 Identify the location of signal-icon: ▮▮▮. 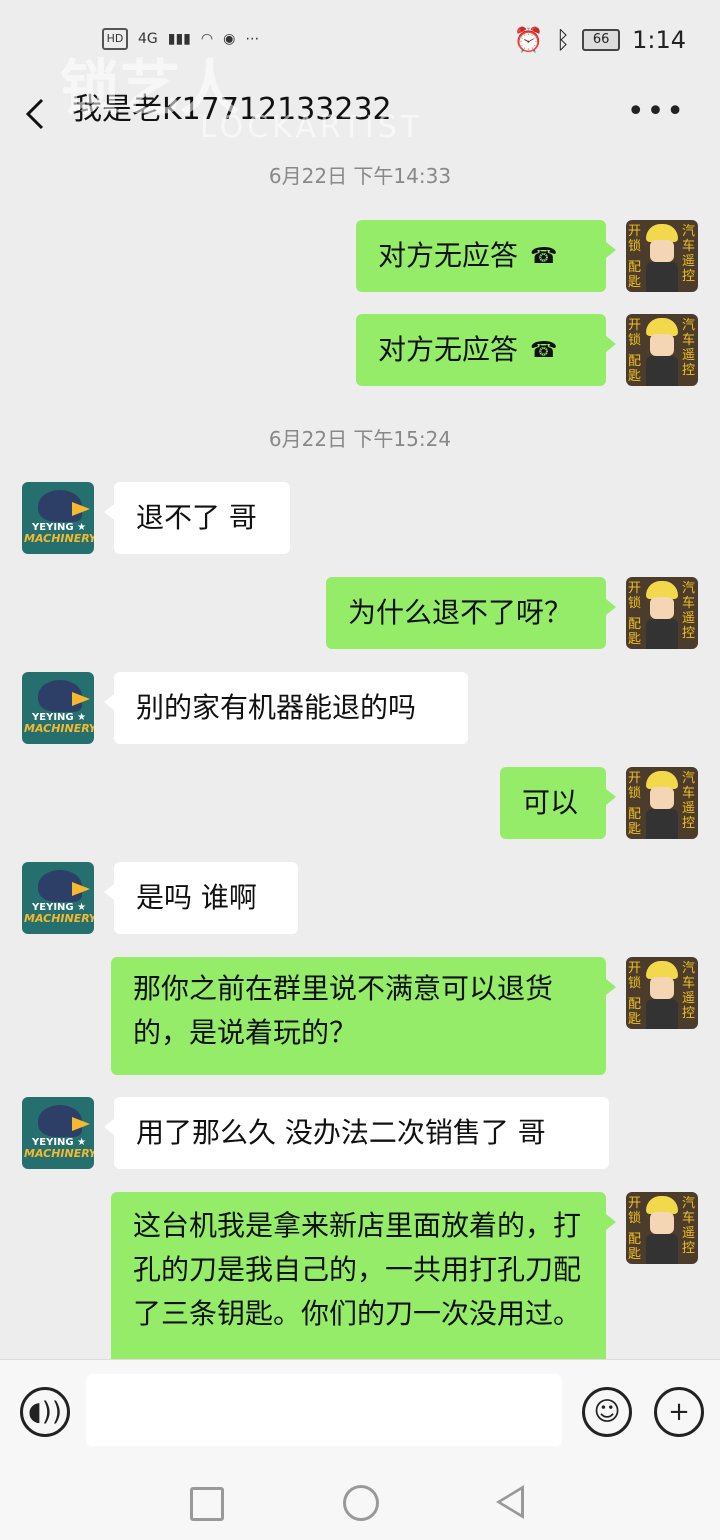
(179, 39).